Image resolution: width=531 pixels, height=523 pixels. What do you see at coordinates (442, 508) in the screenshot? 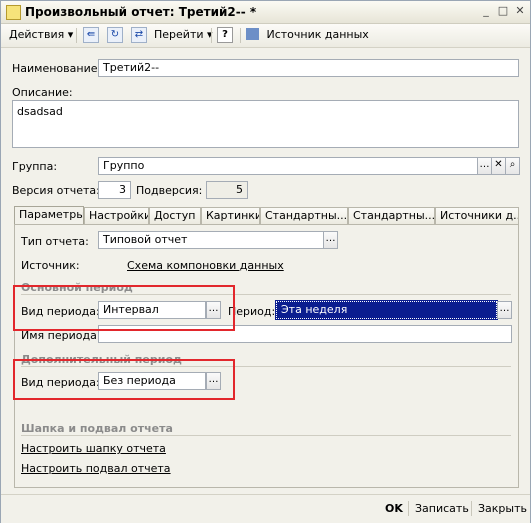
I see `save-button: Записать` at bounding box center [442, 508].